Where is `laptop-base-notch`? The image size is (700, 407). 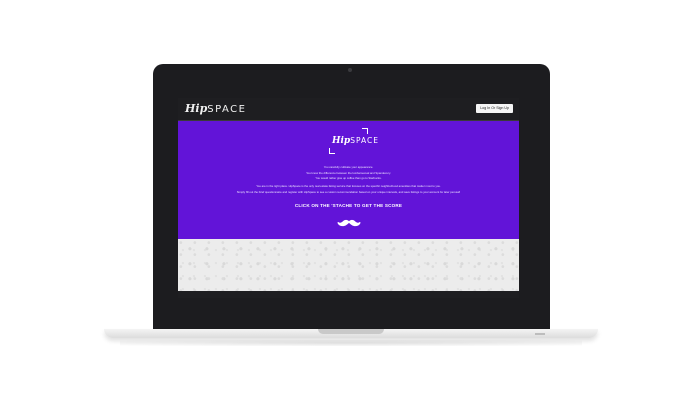
laptop-base-notch is located at coordinates (351, 331).